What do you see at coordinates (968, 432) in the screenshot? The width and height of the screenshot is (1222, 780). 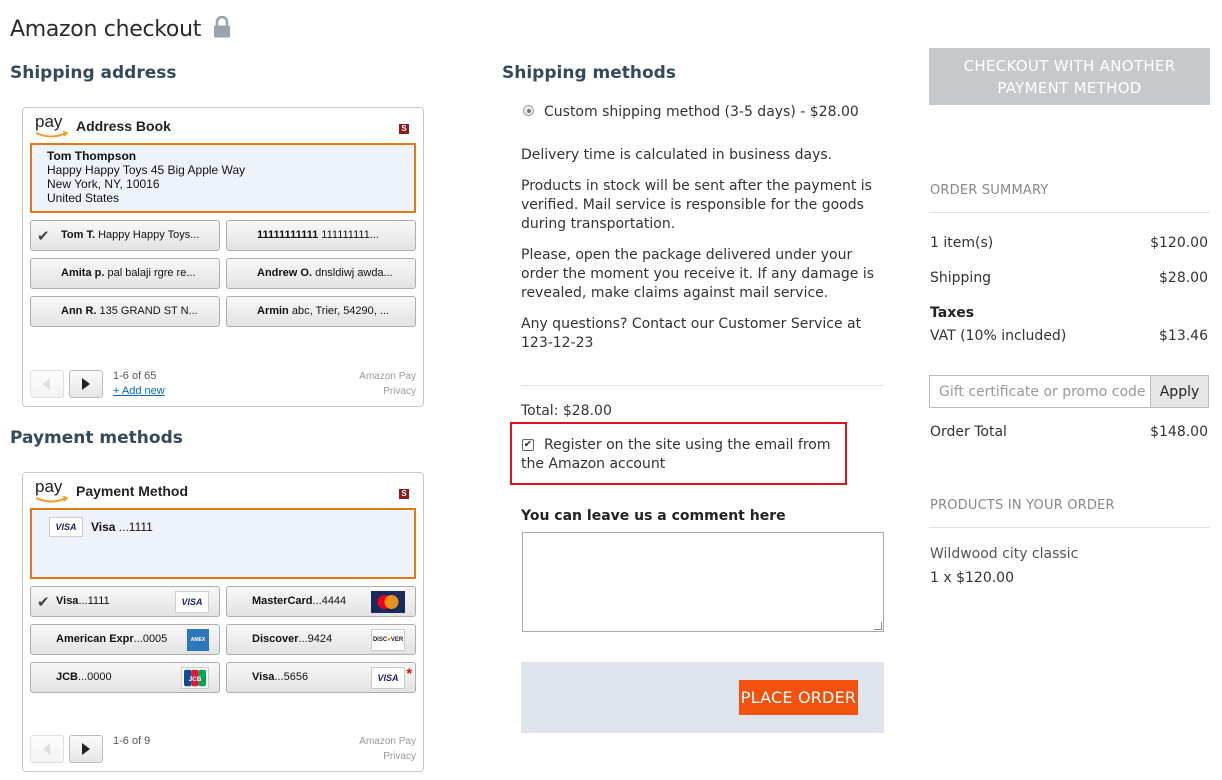 I see `order-total-label: Order Total` at bounding box center [968, 432].